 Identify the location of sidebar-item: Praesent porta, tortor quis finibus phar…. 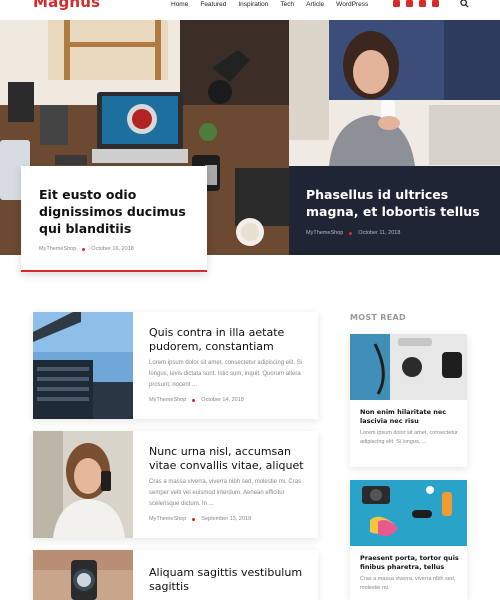
(408, 540).